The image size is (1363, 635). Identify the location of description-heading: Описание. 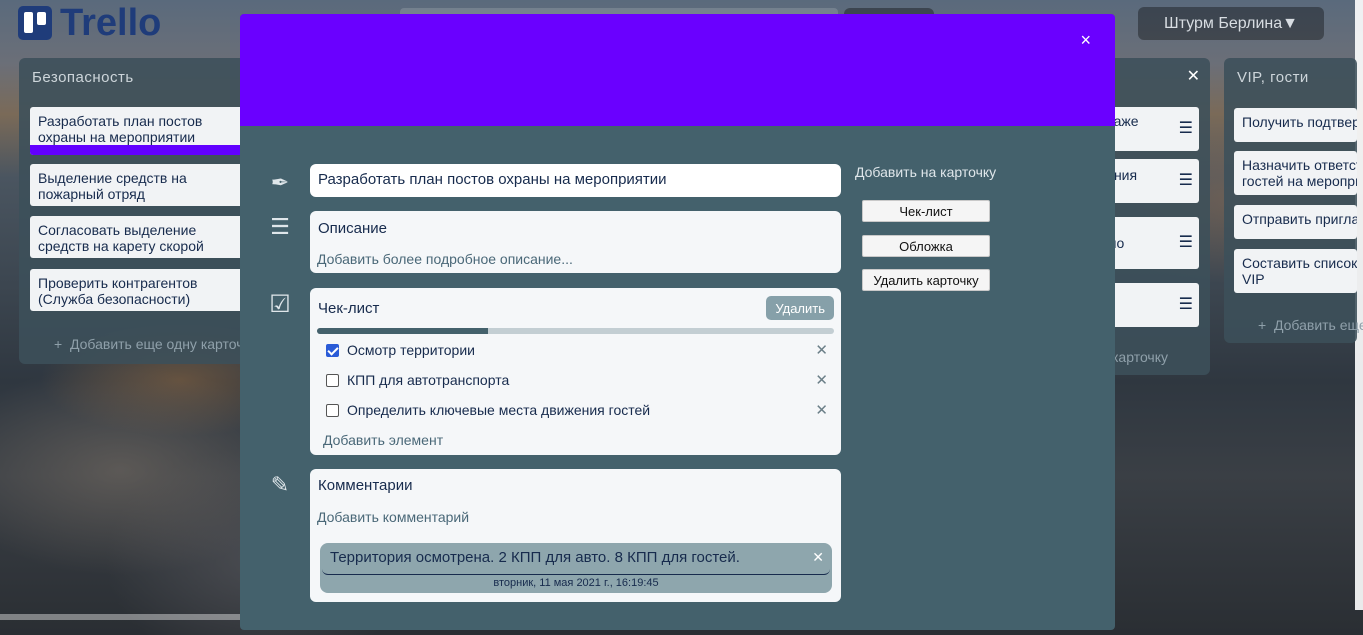
(353, 228).